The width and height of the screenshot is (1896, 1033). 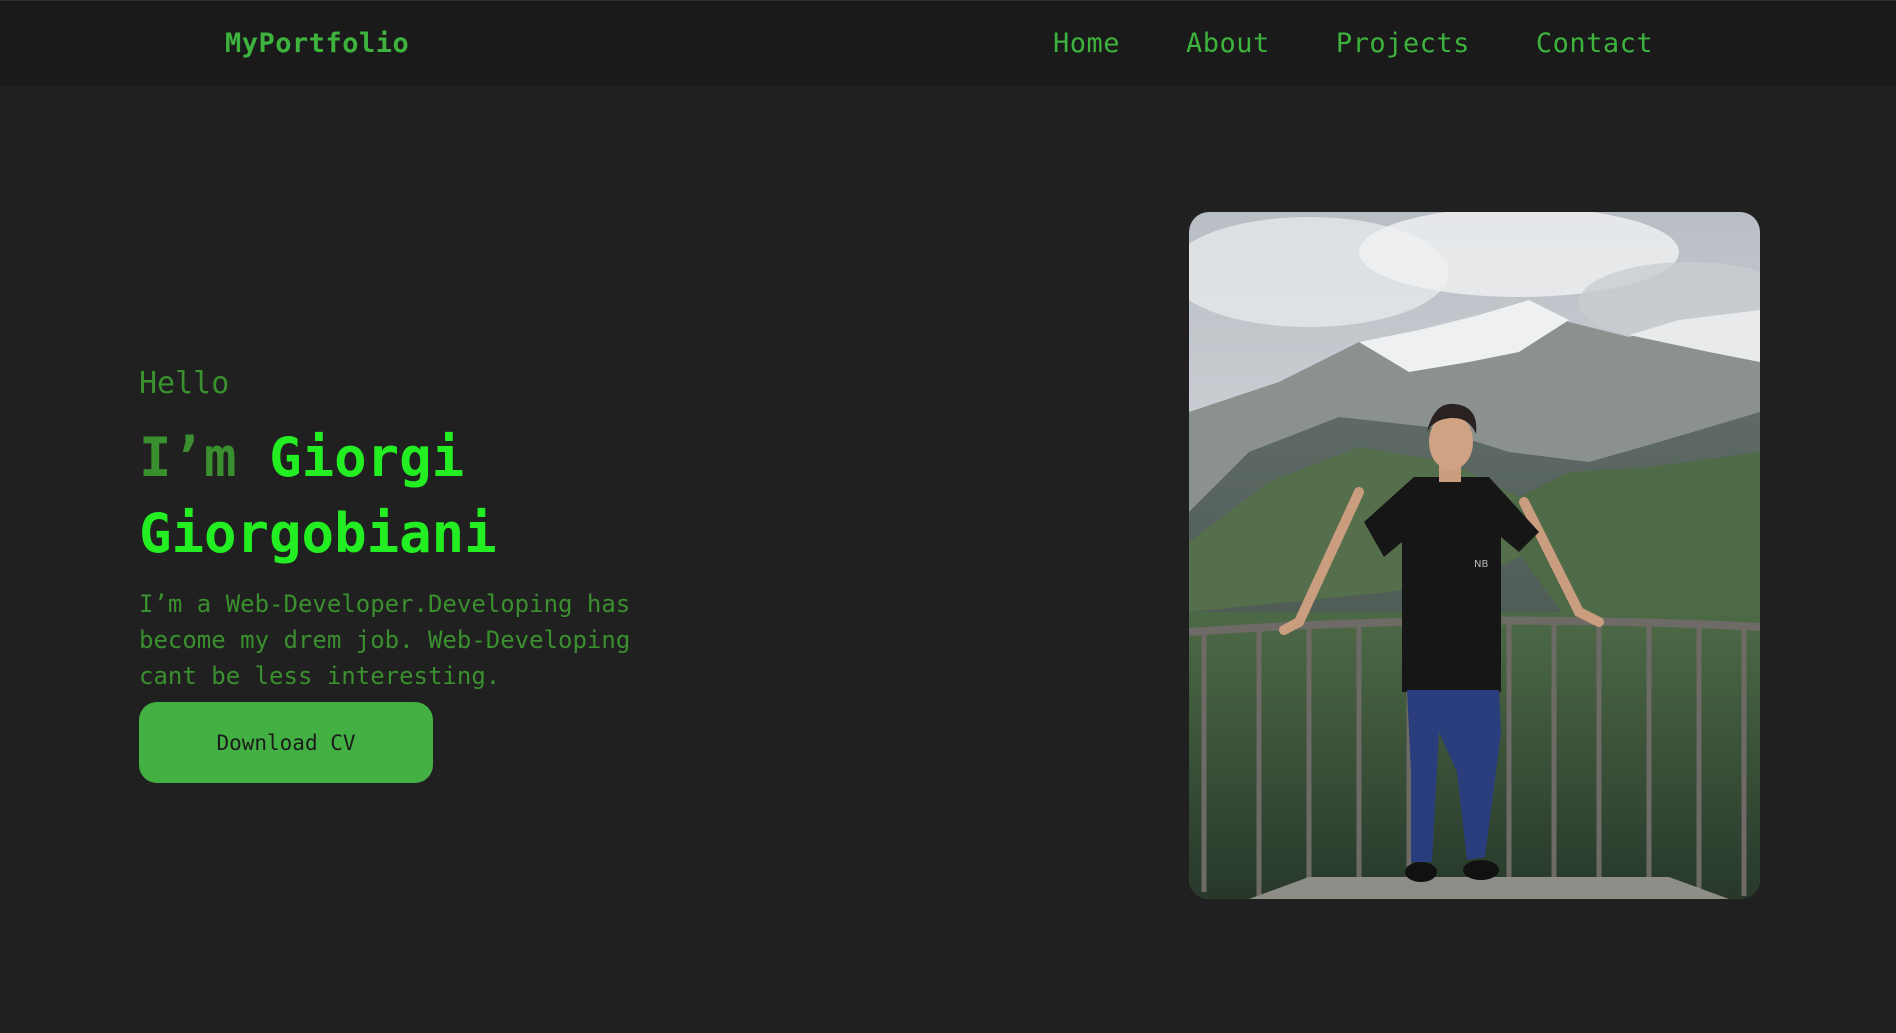 I want to click on nav-link-about: About, so click(x=1228, y=43).